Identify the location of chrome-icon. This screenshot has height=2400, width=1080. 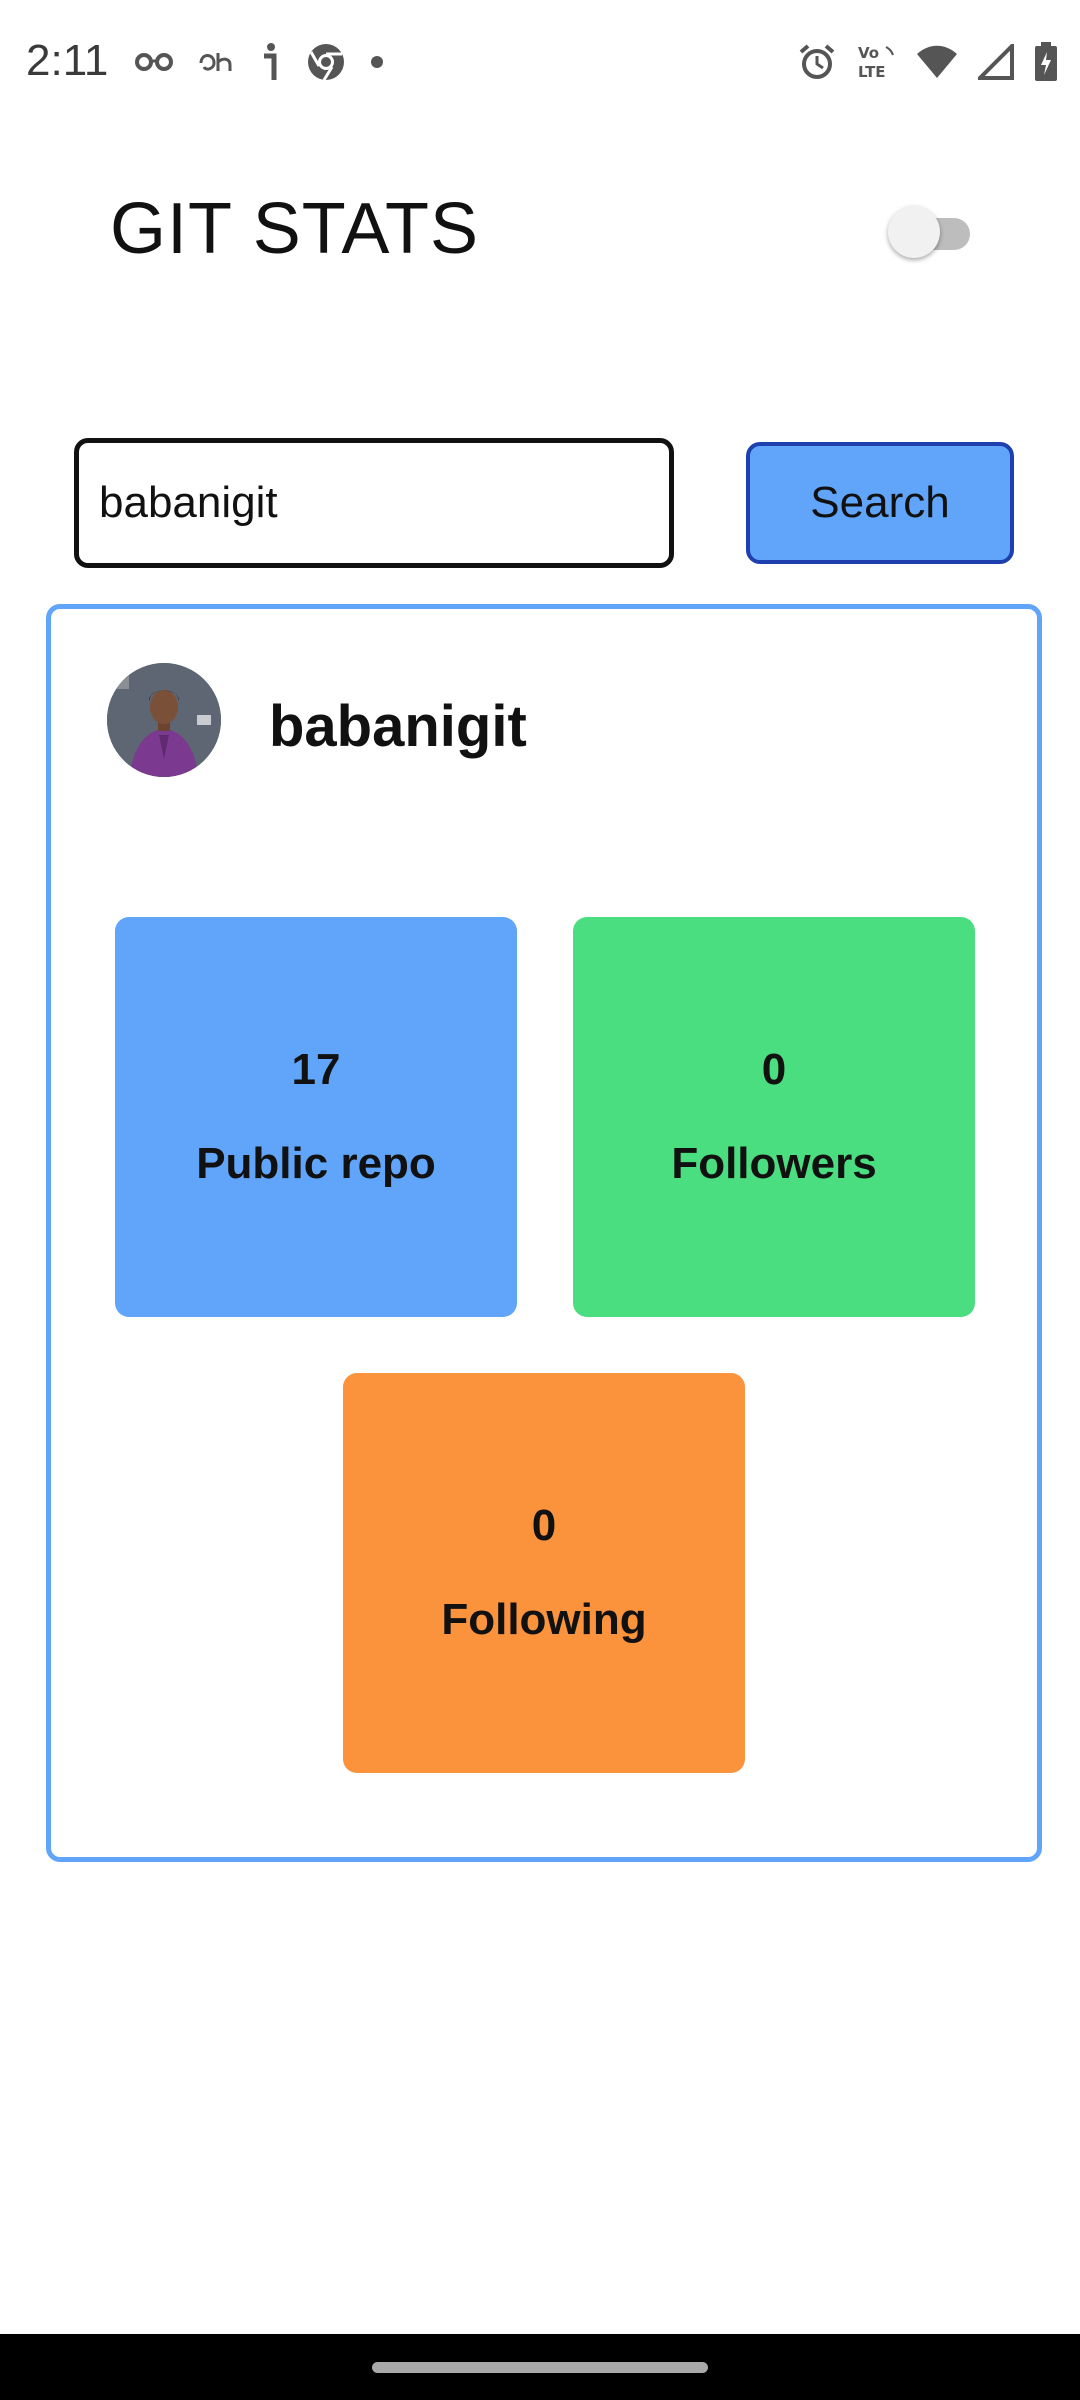
(326, 62).